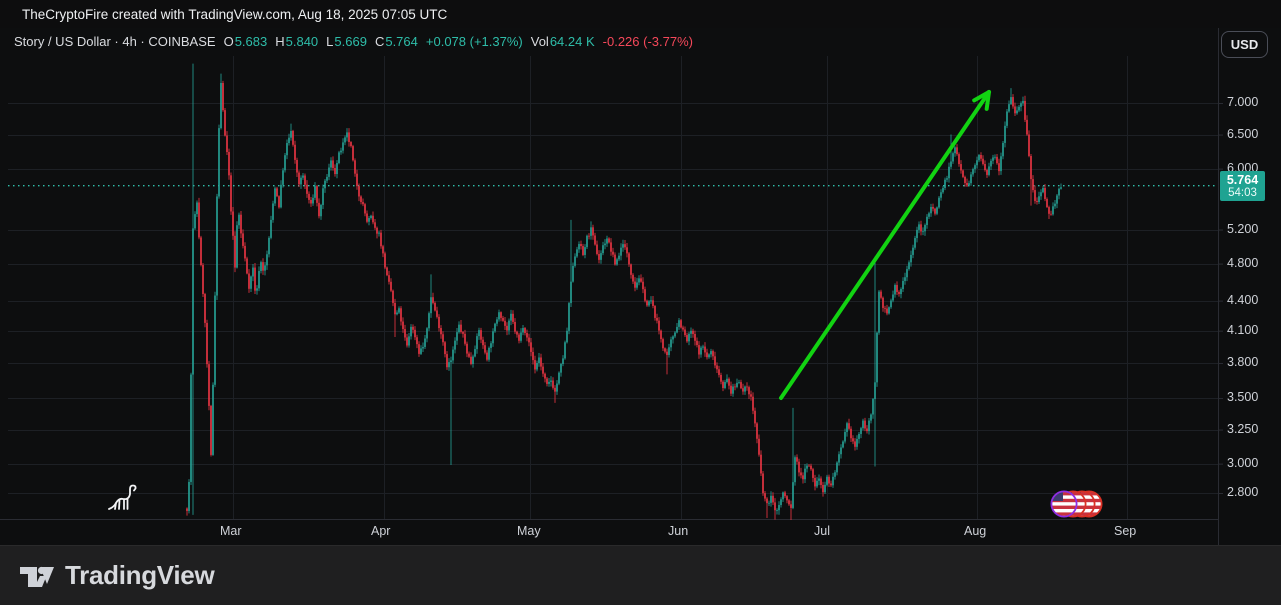 This screenshot has height=605, width=1281. Describe the element at coordinates (116, 576) in the screenshot. I see `tradingview-logo-link: TradingView` at that location.